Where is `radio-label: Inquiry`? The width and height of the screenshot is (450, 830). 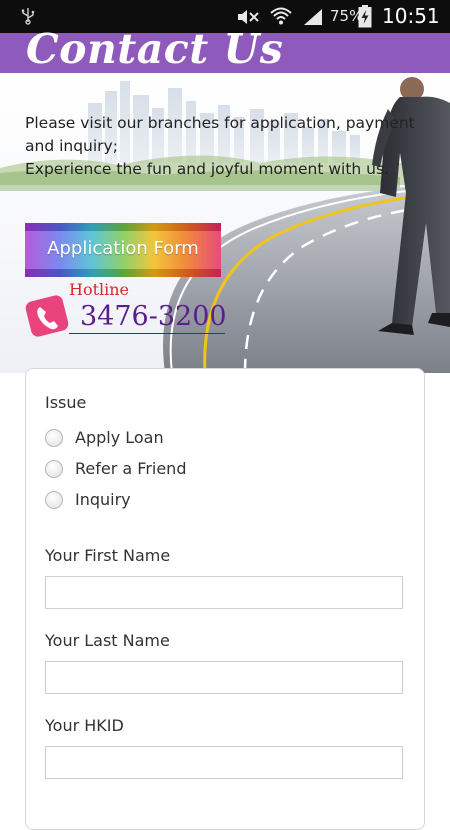 radio-label: Inquiry is located at coordinates (103, 499).